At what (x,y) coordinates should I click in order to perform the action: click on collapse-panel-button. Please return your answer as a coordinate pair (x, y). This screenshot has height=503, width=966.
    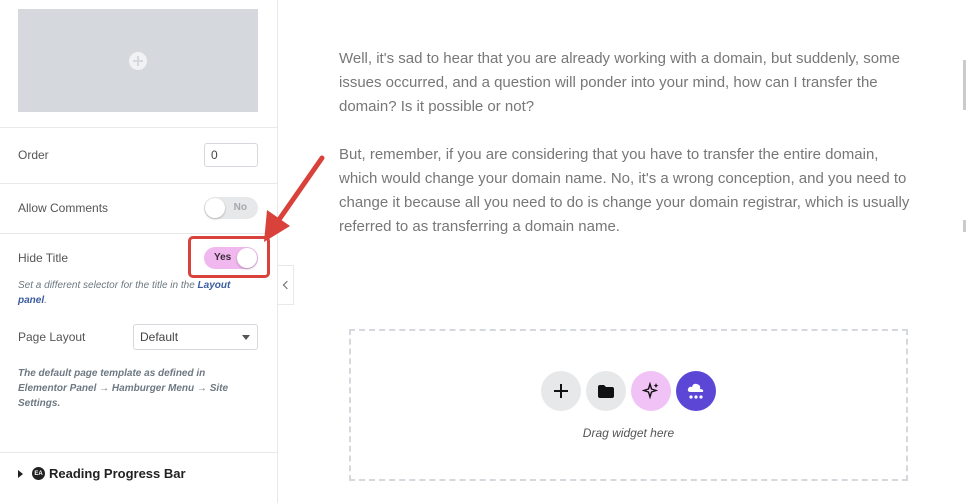
    Looking at the image, I should click on (286, 285).